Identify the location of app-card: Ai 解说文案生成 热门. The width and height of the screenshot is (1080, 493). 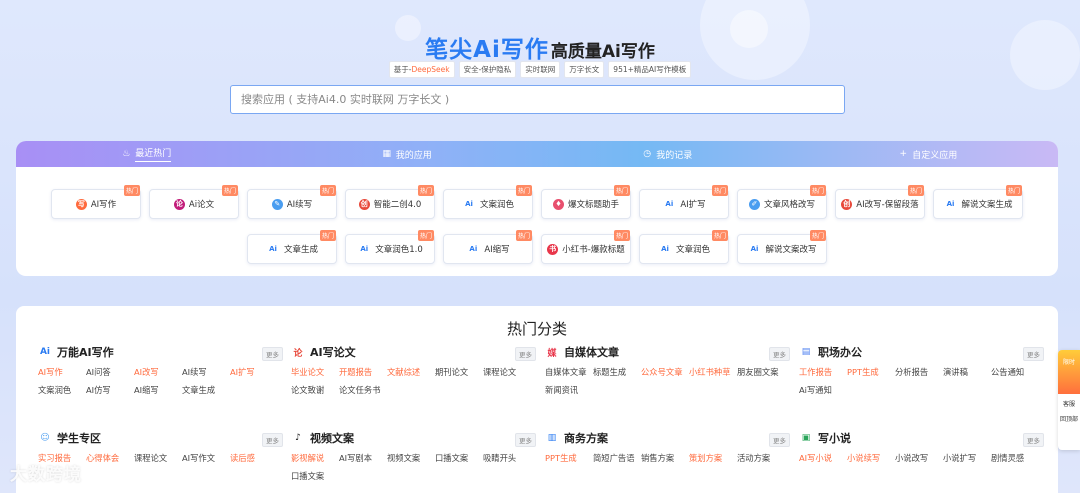
(978, 202).